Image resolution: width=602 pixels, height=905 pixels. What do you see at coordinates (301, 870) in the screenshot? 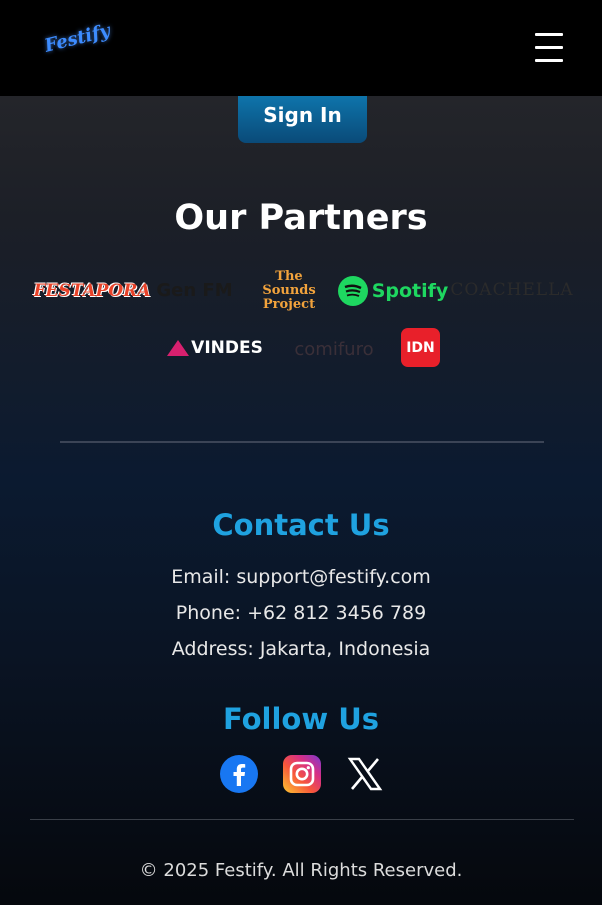
I see `copyright-text: © 2025 Festify. All Rights Reserved.` at bounding box center [301, 870].